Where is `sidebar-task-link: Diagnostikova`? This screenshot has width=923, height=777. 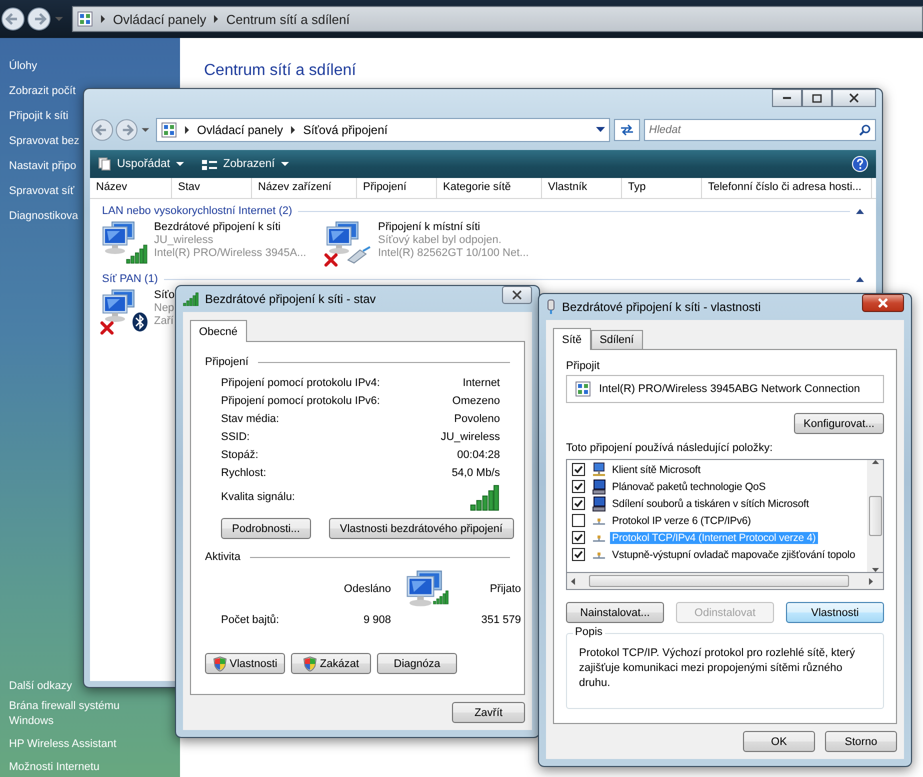
sidebar-task-link: Diagnostikova is located at coordinates (43, 216).